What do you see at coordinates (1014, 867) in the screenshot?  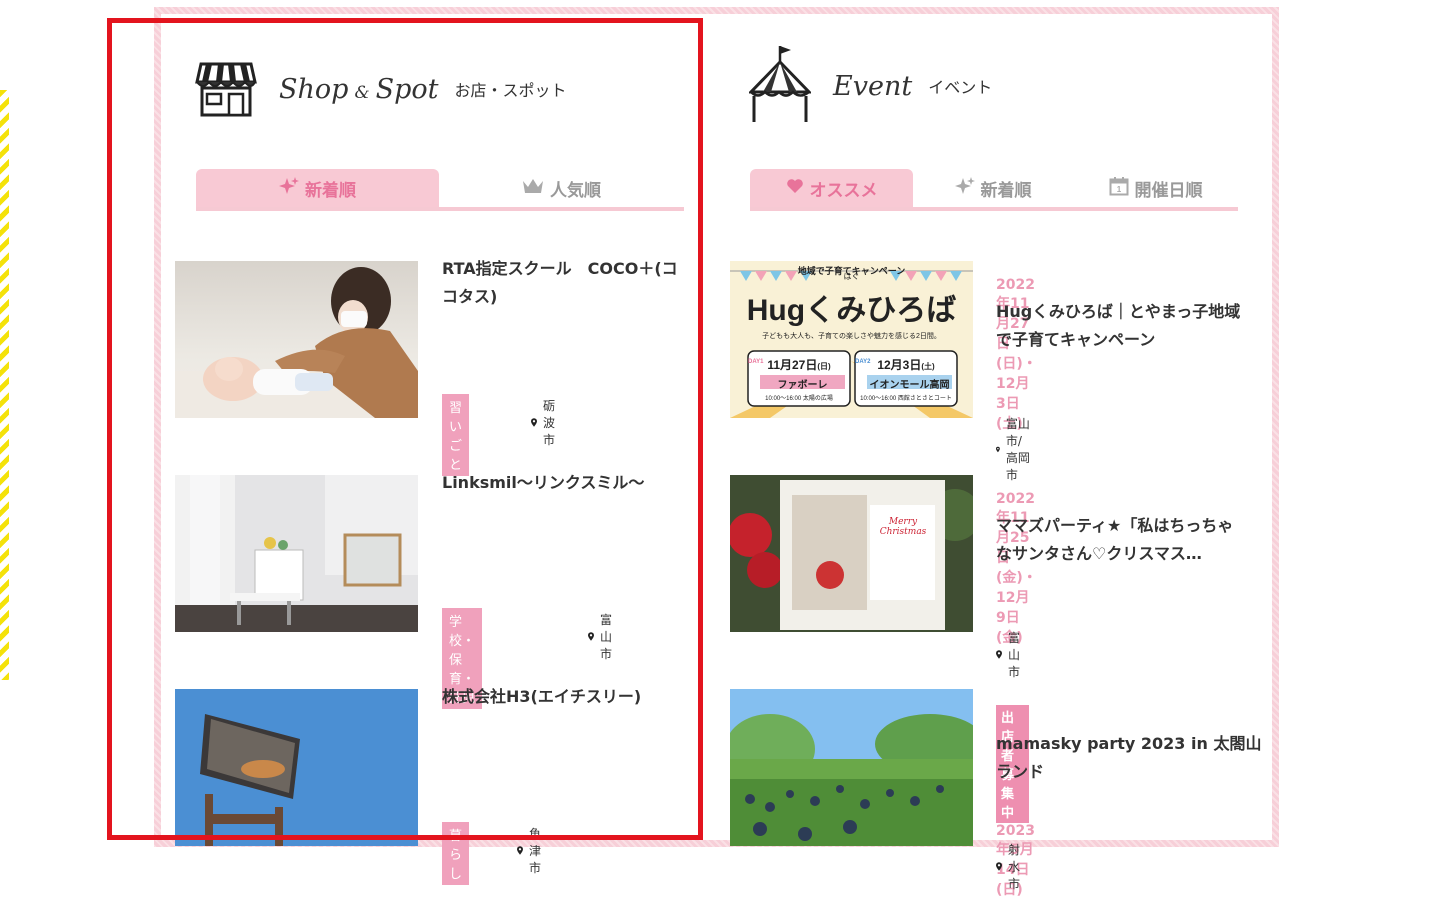 I see `location-text: 射水市` at bounding box center [1014, 867].